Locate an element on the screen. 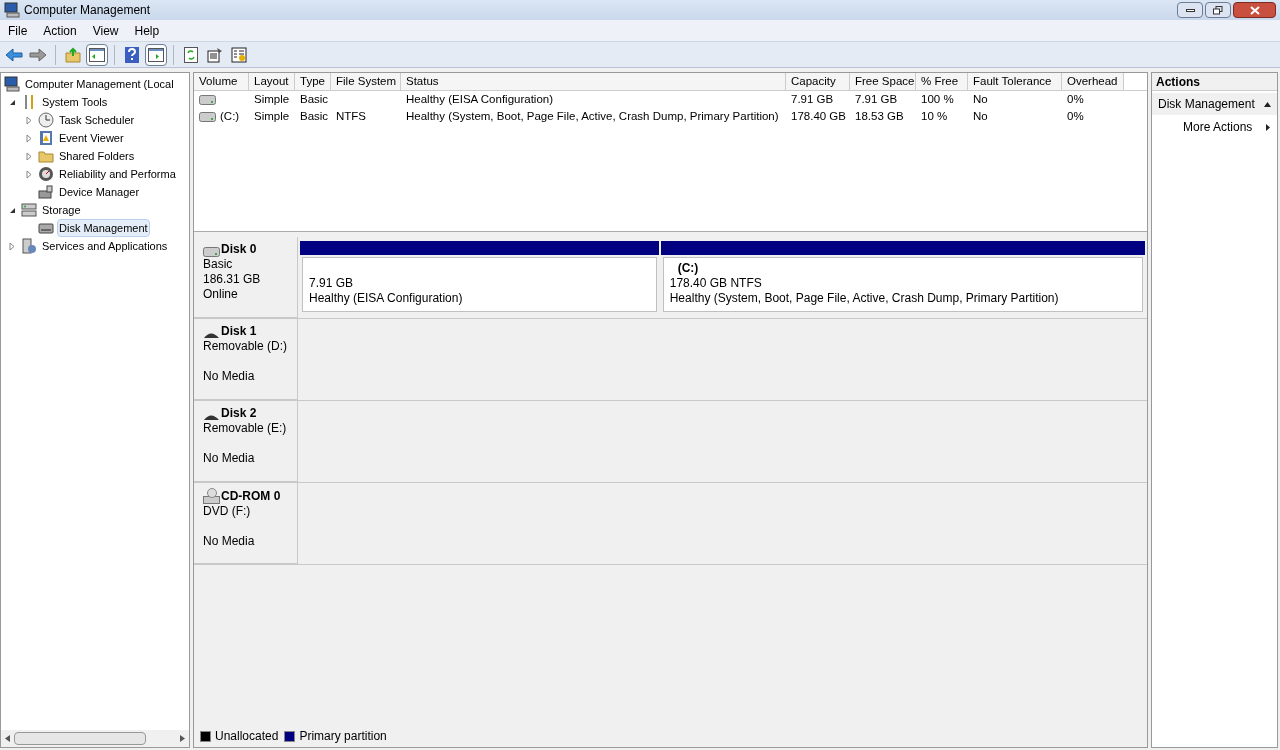 The width and height of the screenshot is (1280, 750). folder-icon is located at coordinates (46, 156).